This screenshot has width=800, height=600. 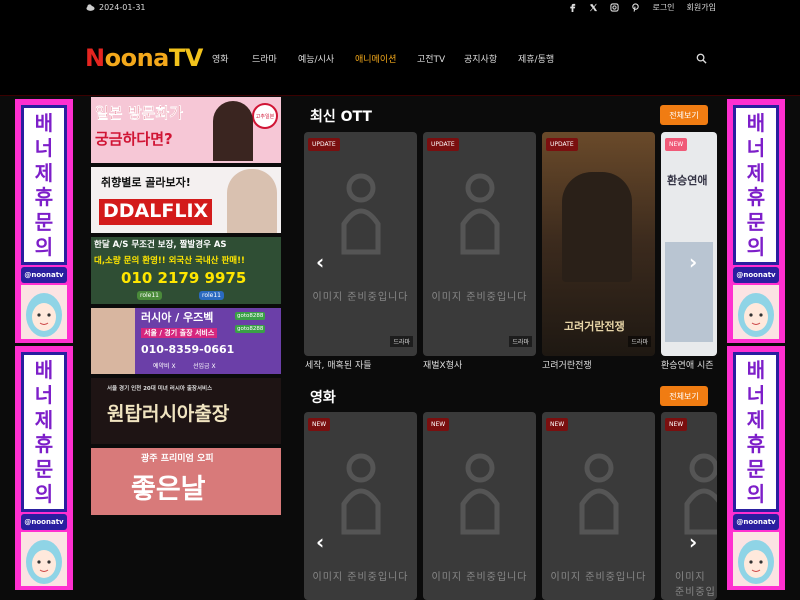 What do you see at coordinates (401, 341) in the screenshot?
I see `card-genre: 드라마` at bounding box center [401, 341].